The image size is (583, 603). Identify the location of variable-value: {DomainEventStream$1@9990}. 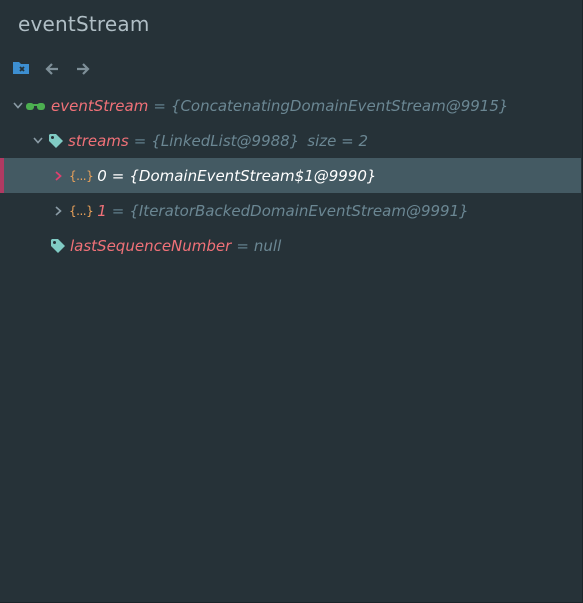
(253, 175).